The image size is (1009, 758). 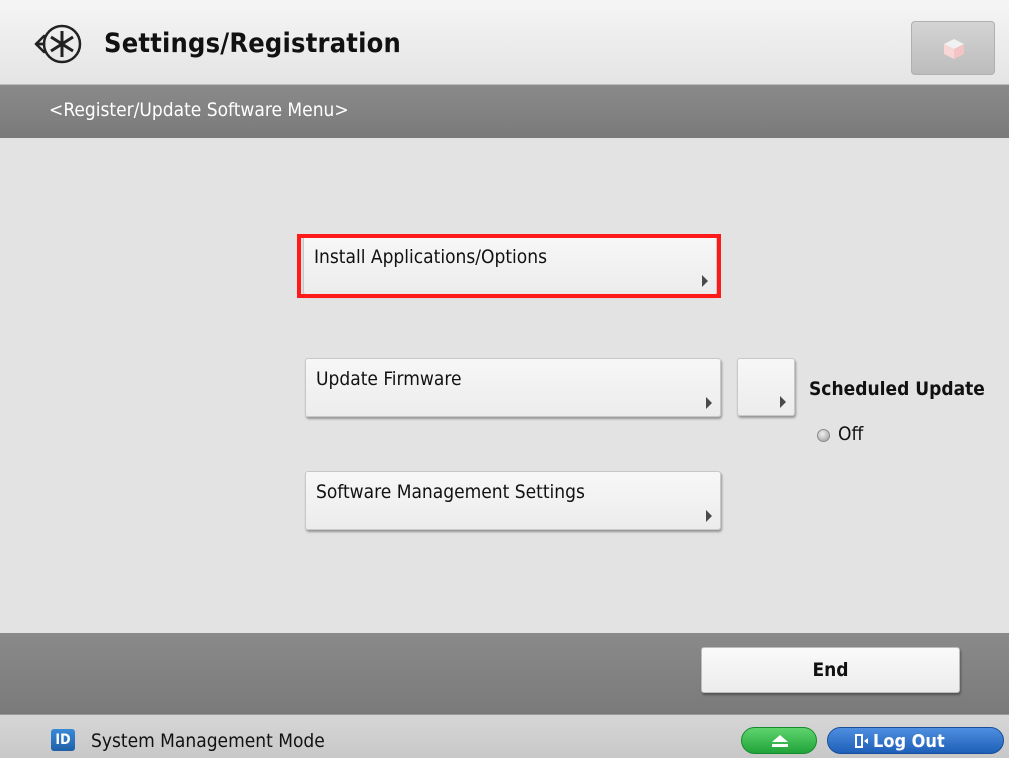 I want to click on logout-button: Log Out, so click(x=915, y=740).